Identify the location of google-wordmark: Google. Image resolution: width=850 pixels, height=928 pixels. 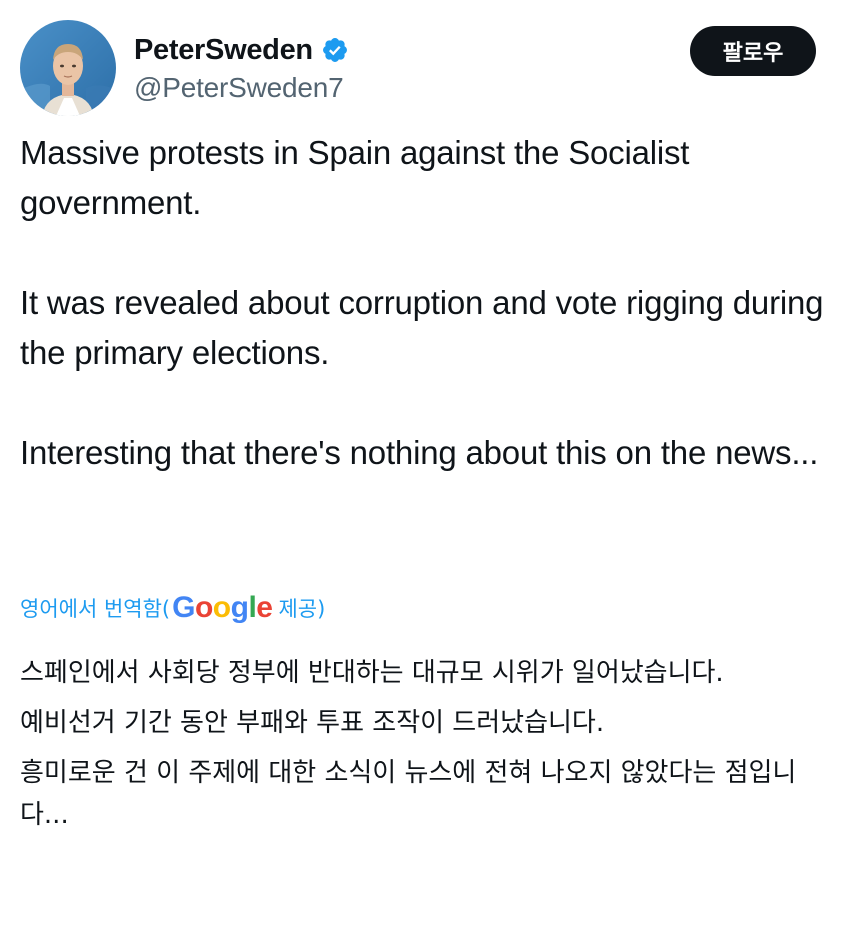
(222, 608).